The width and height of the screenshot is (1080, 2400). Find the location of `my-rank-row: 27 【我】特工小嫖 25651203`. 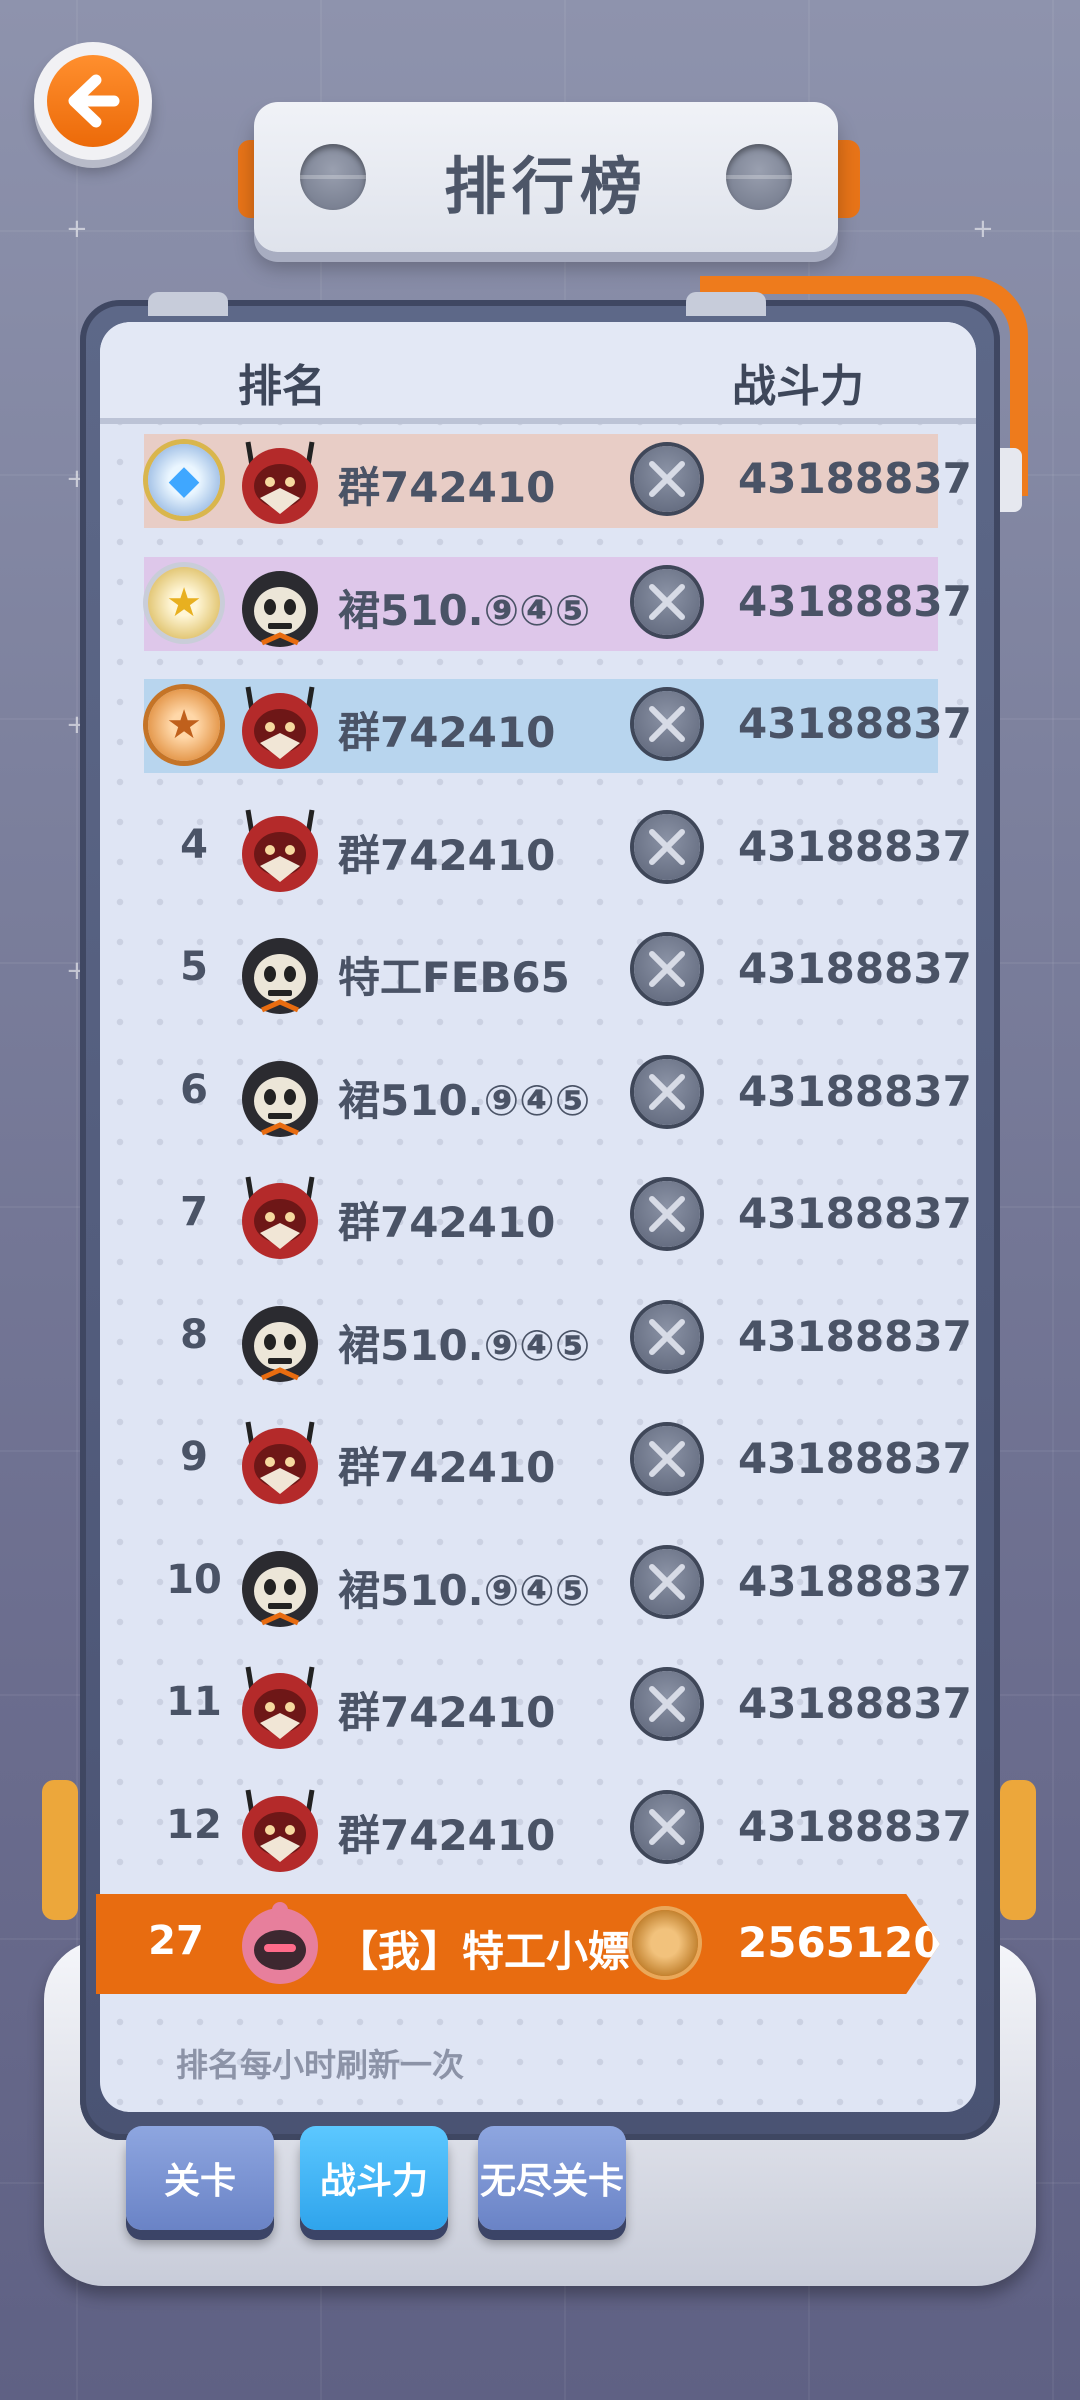

my-rank-row: 27 【我】特工小嫖 25651203 is located at coordinates (518, 1944).